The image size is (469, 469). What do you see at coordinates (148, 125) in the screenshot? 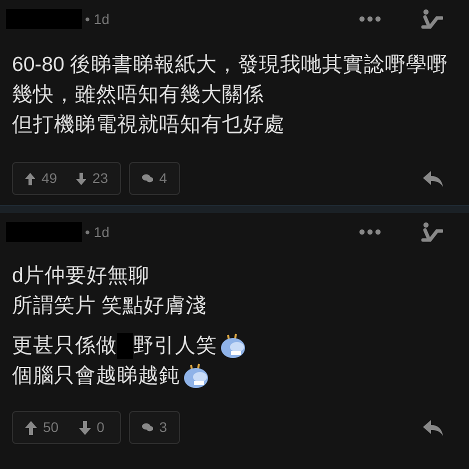
I see `body-text: 但打機睇電視就唔知有乜好處` at bounding box center [148, 125].